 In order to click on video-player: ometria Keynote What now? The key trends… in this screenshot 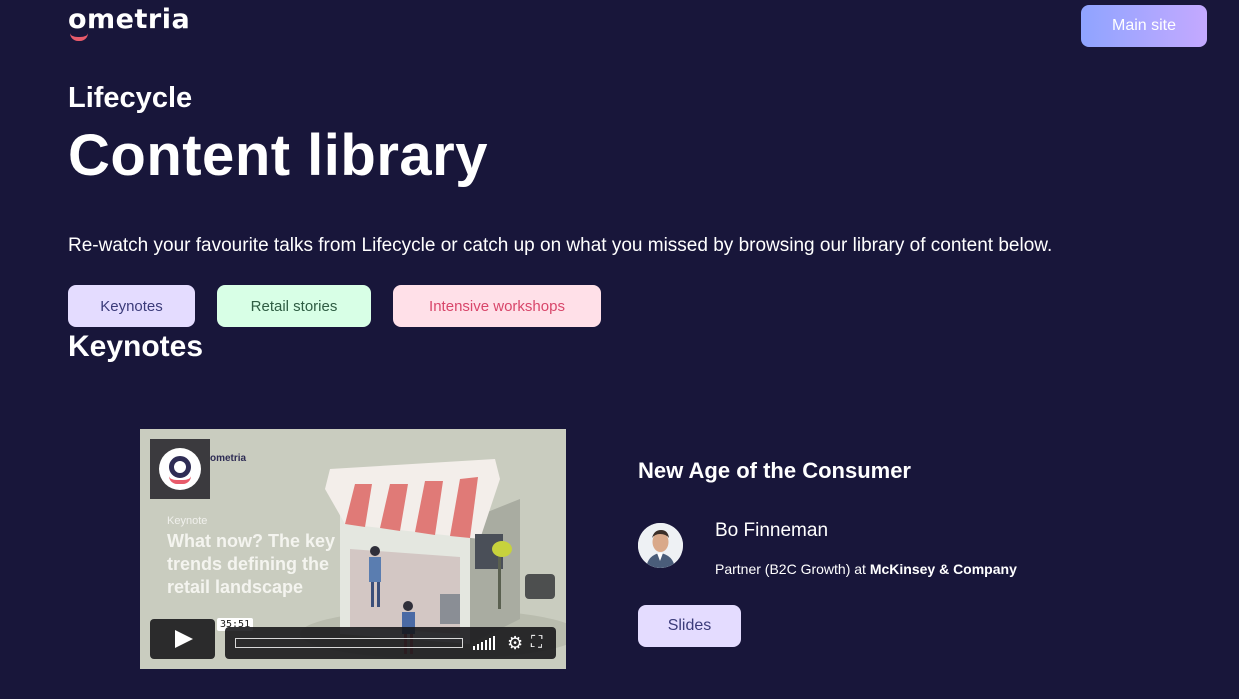, I will do `click(353, 549)`.